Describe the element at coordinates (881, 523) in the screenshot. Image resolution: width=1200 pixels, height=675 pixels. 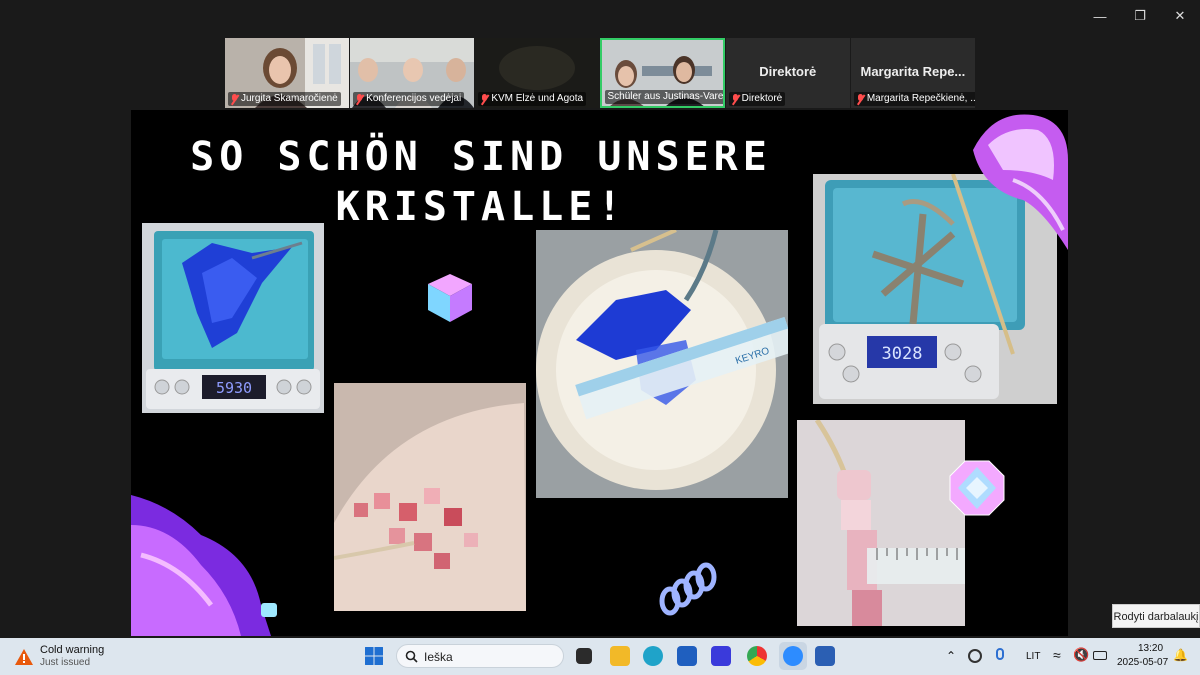
I see `photo-pink-crystal-string` at that location.